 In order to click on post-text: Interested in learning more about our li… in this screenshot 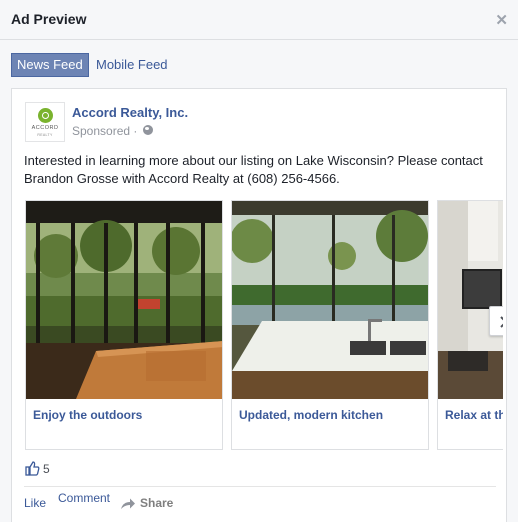, I will do `click(253, 169)`.